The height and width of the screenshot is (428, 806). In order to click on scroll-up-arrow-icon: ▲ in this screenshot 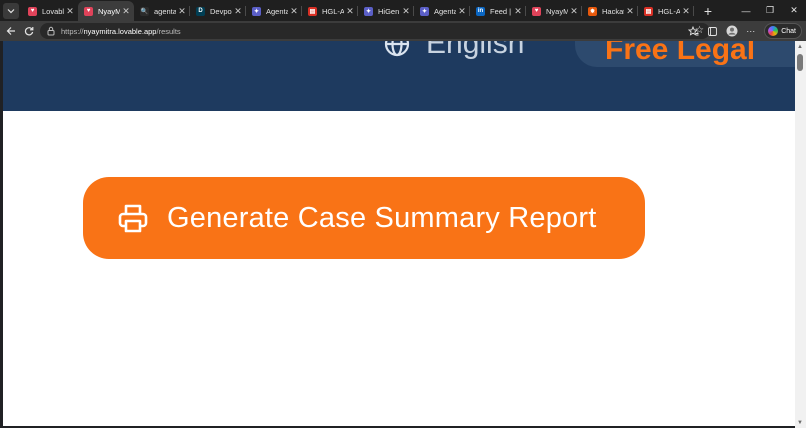, I will do `click(800, 47)`.